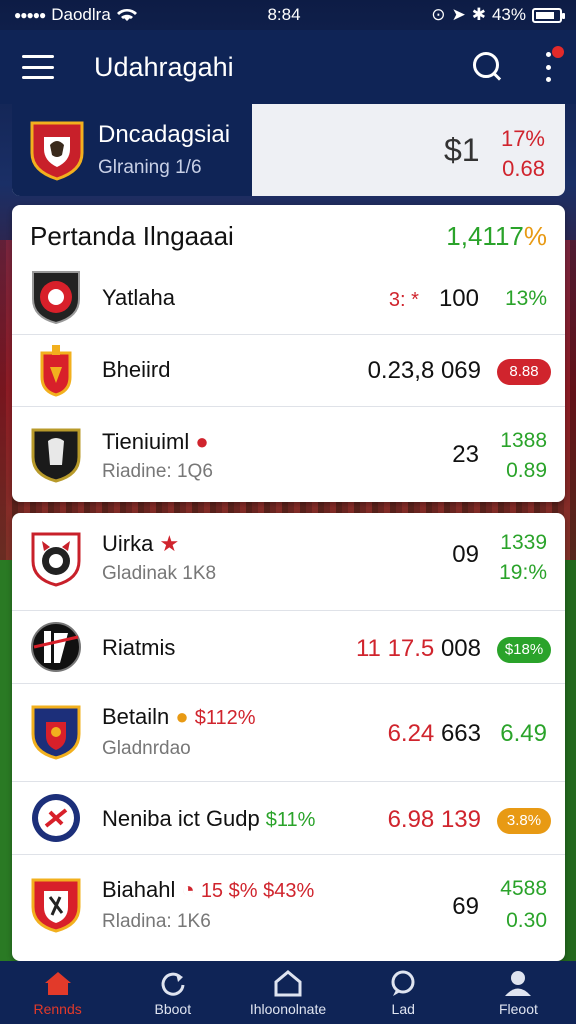 Image resolution: width=576 pixels, height=1024 pixels. What do you see at coordinates (548, 15) in the screenshot?
I see `battery-icon` at bounding box center [548, 15].